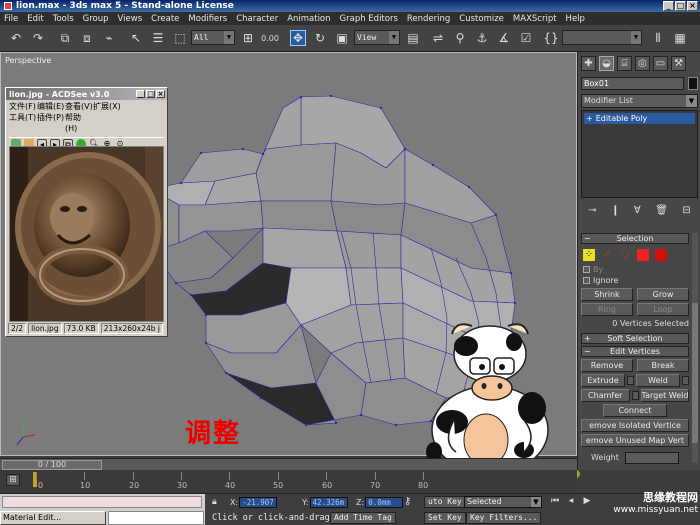 This screenshot has width=700, height=525. Describe the element at coordinates (79, 123) in the screenshot. I see `acdsee-menu-help: 帮助(H)` at that location.